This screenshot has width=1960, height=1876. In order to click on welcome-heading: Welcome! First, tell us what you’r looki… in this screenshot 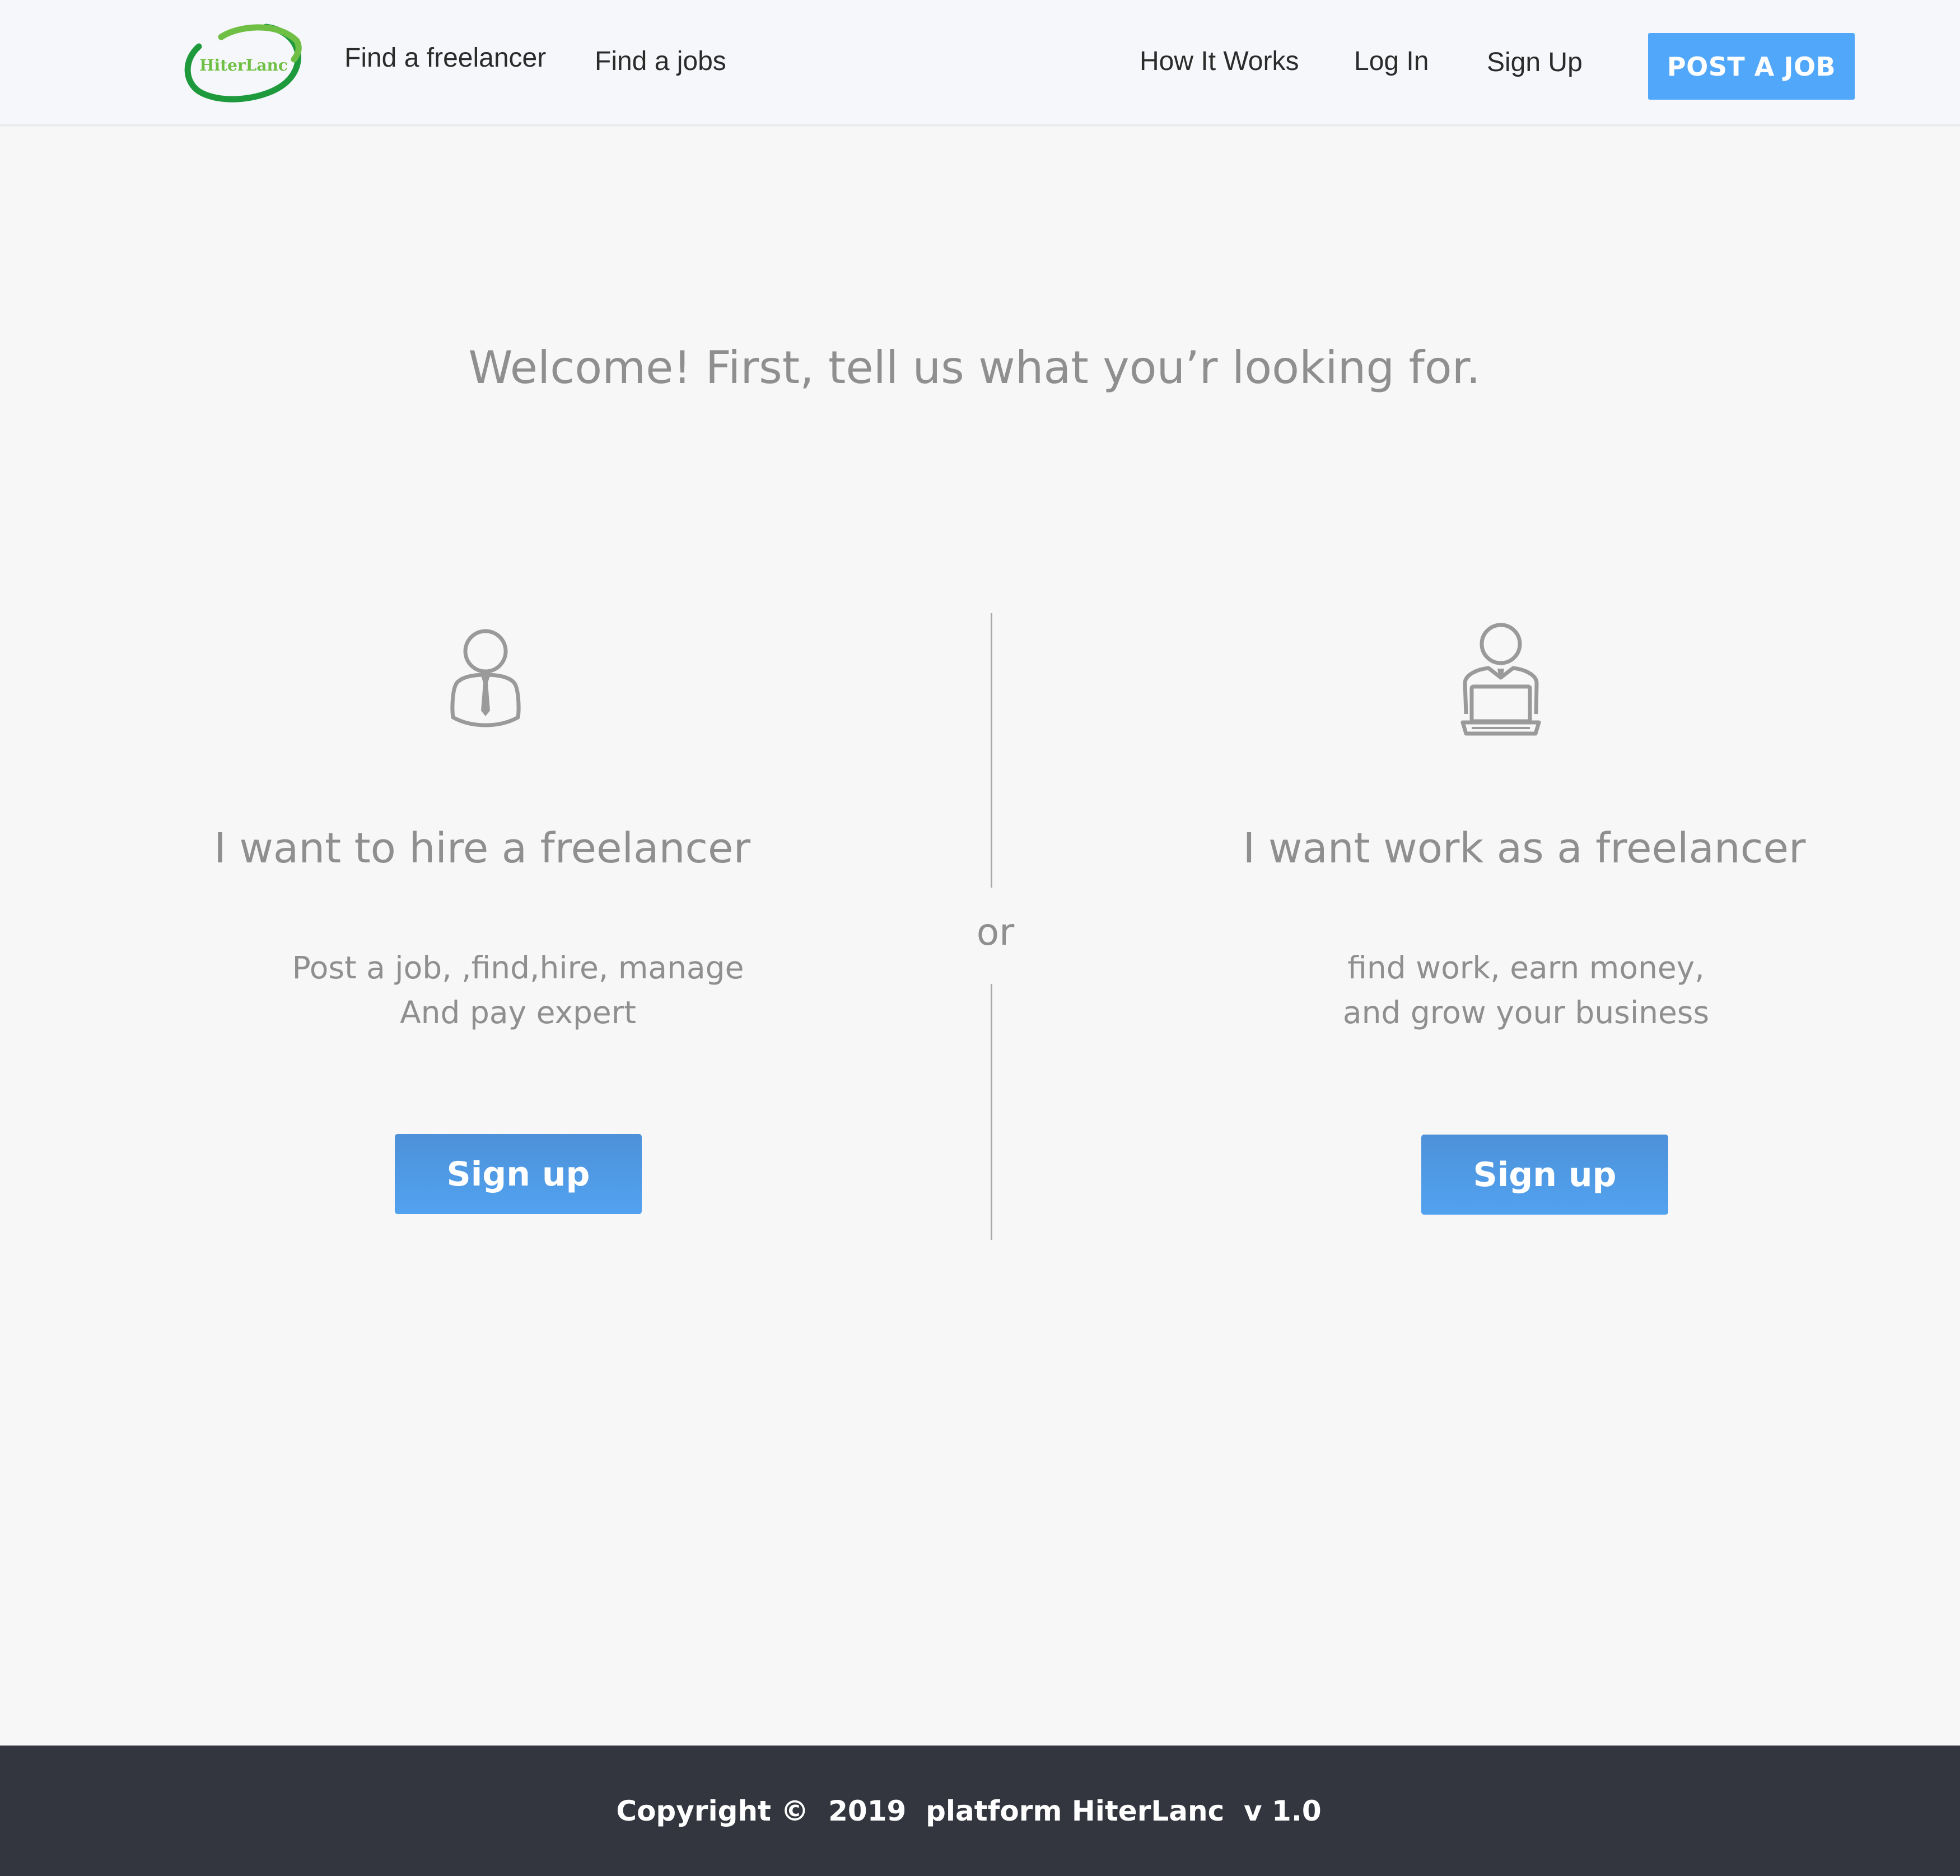, I will do `click(975, 368)`.